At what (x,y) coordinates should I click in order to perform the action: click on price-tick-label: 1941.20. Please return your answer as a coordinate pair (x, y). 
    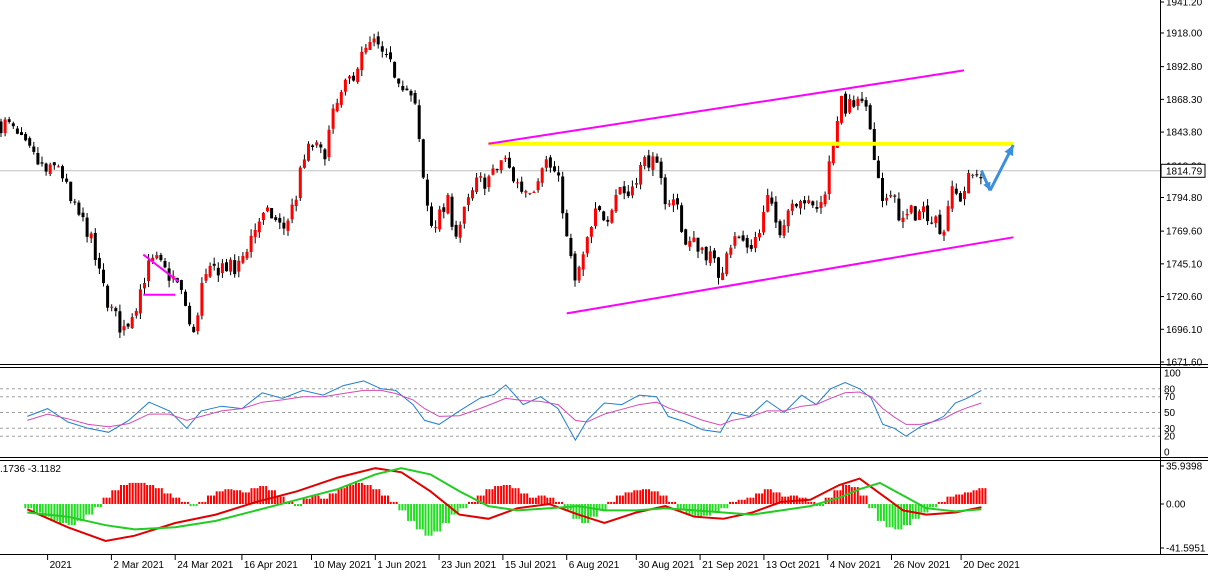
    Looking at the image, I should click on (1184, 4).